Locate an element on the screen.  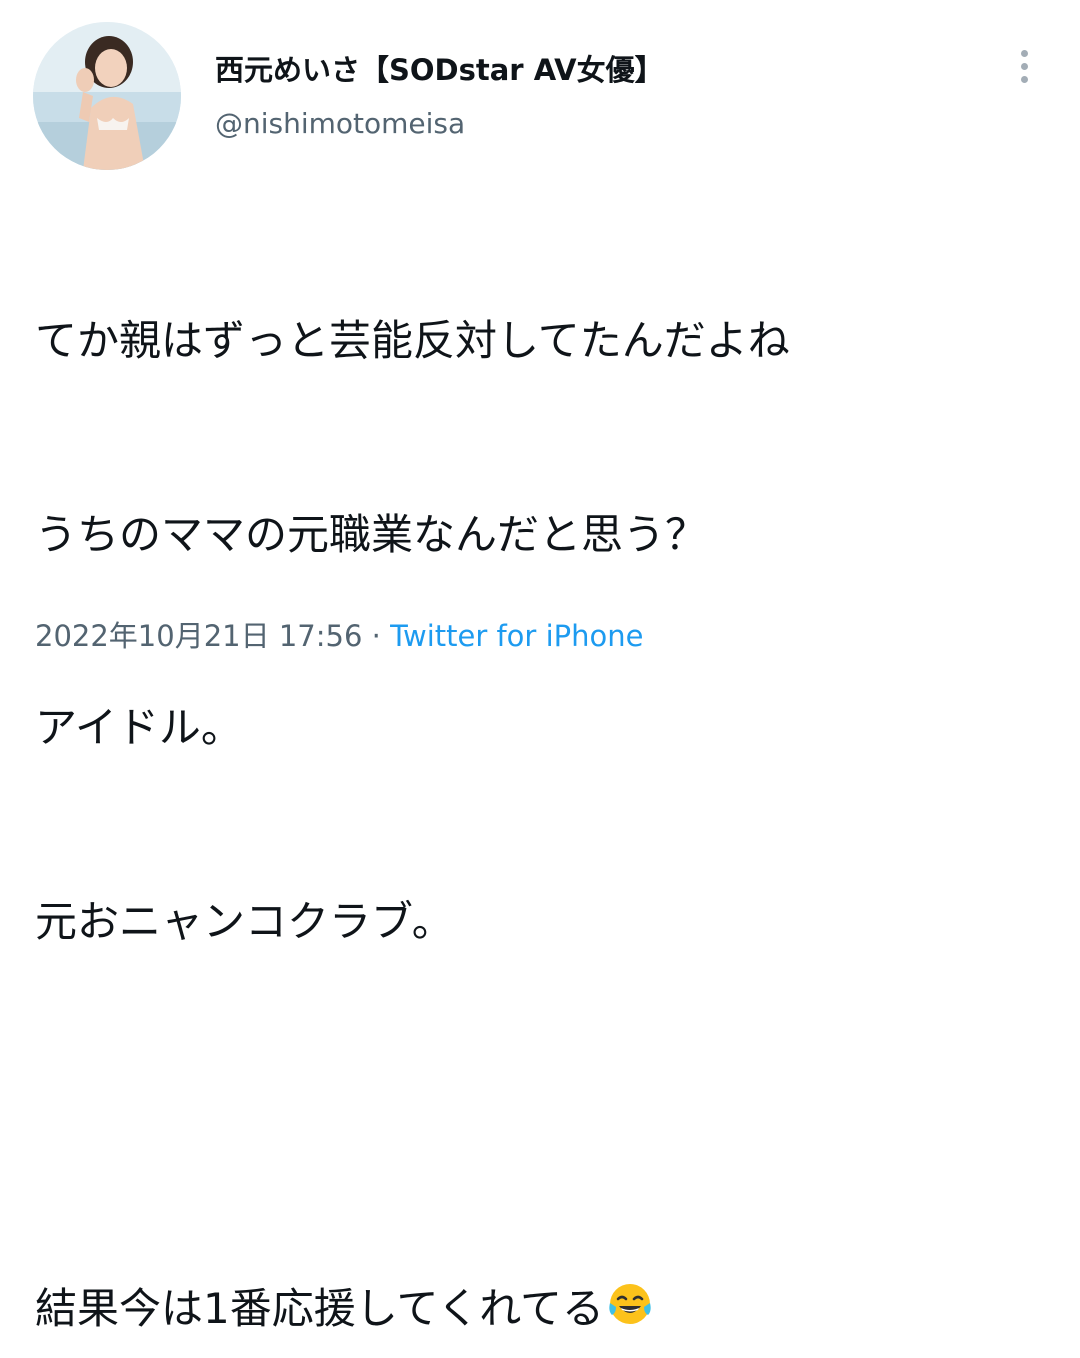
tweet-meta: 2022年10月21日 17:56 · Twitter for iPhone is located at coordinates (339, 636).